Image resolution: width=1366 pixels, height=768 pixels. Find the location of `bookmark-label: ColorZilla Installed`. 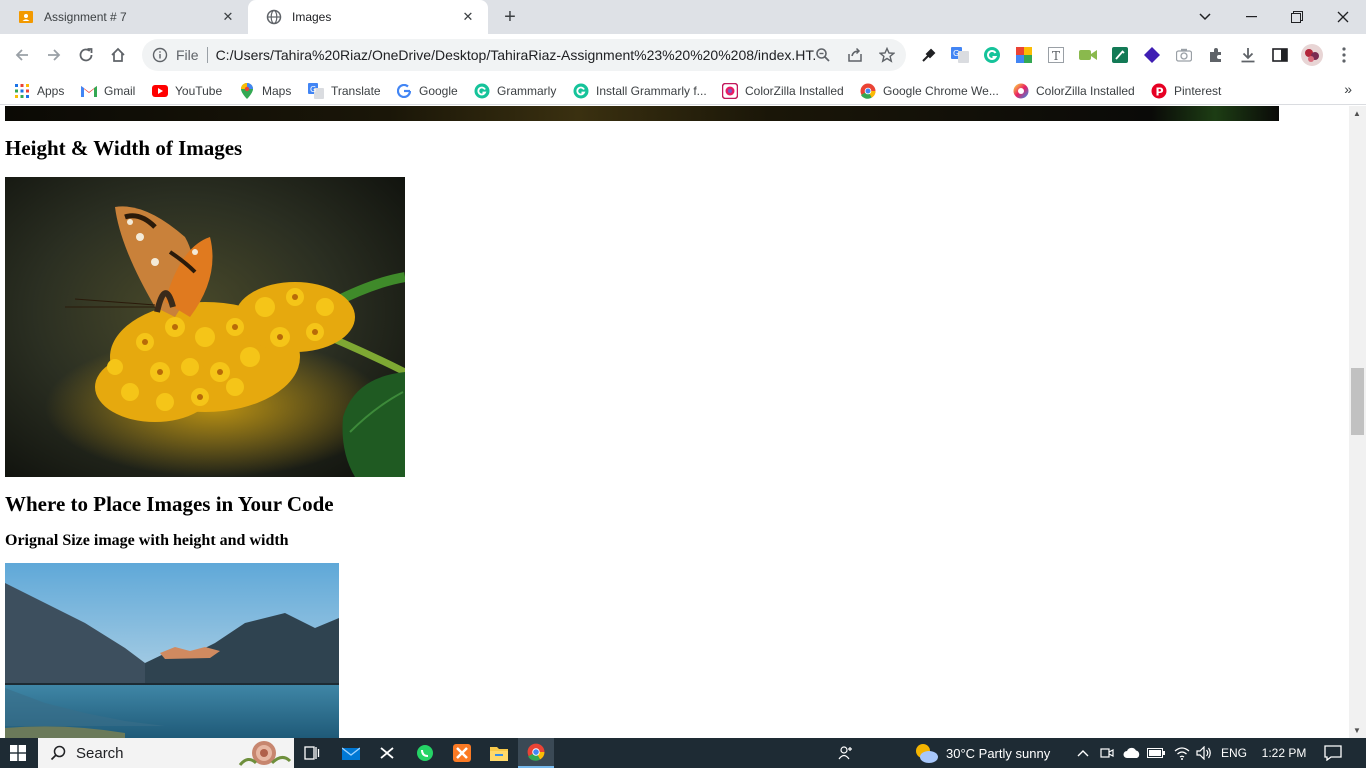

bookmark-label: ColorZilla Installed is located at coordinates (794, 91).